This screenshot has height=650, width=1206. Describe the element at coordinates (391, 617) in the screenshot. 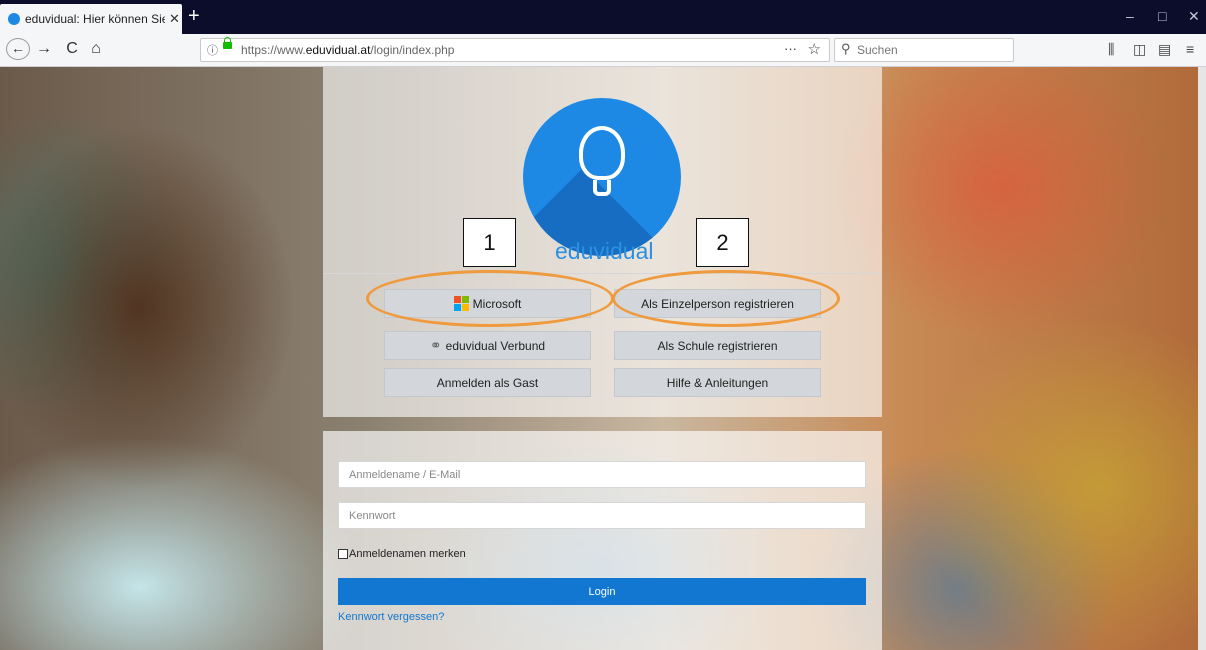

I see `forgot-password-link: Kennwort vergessen?` at that location.